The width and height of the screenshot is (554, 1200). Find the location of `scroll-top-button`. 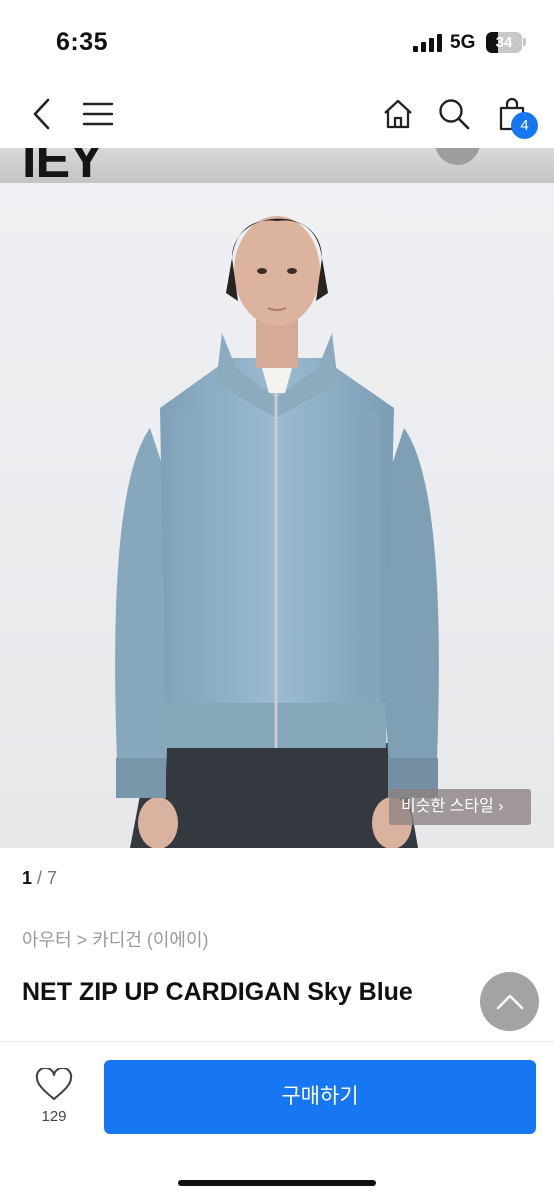

scroll-top-button is located at coordinates (509, 1001).